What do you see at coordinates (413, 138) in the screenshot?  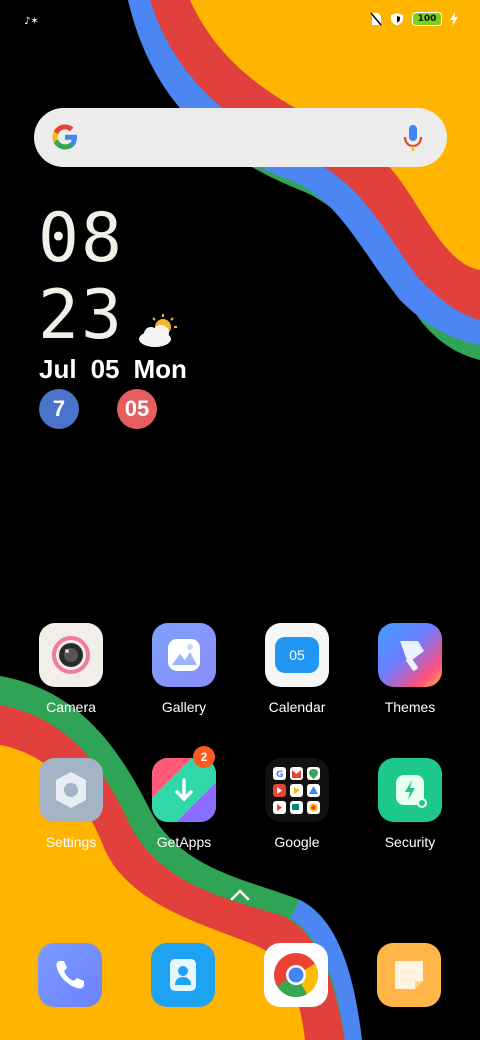 I see `microphone-icon` at bounding box center [413, 138].